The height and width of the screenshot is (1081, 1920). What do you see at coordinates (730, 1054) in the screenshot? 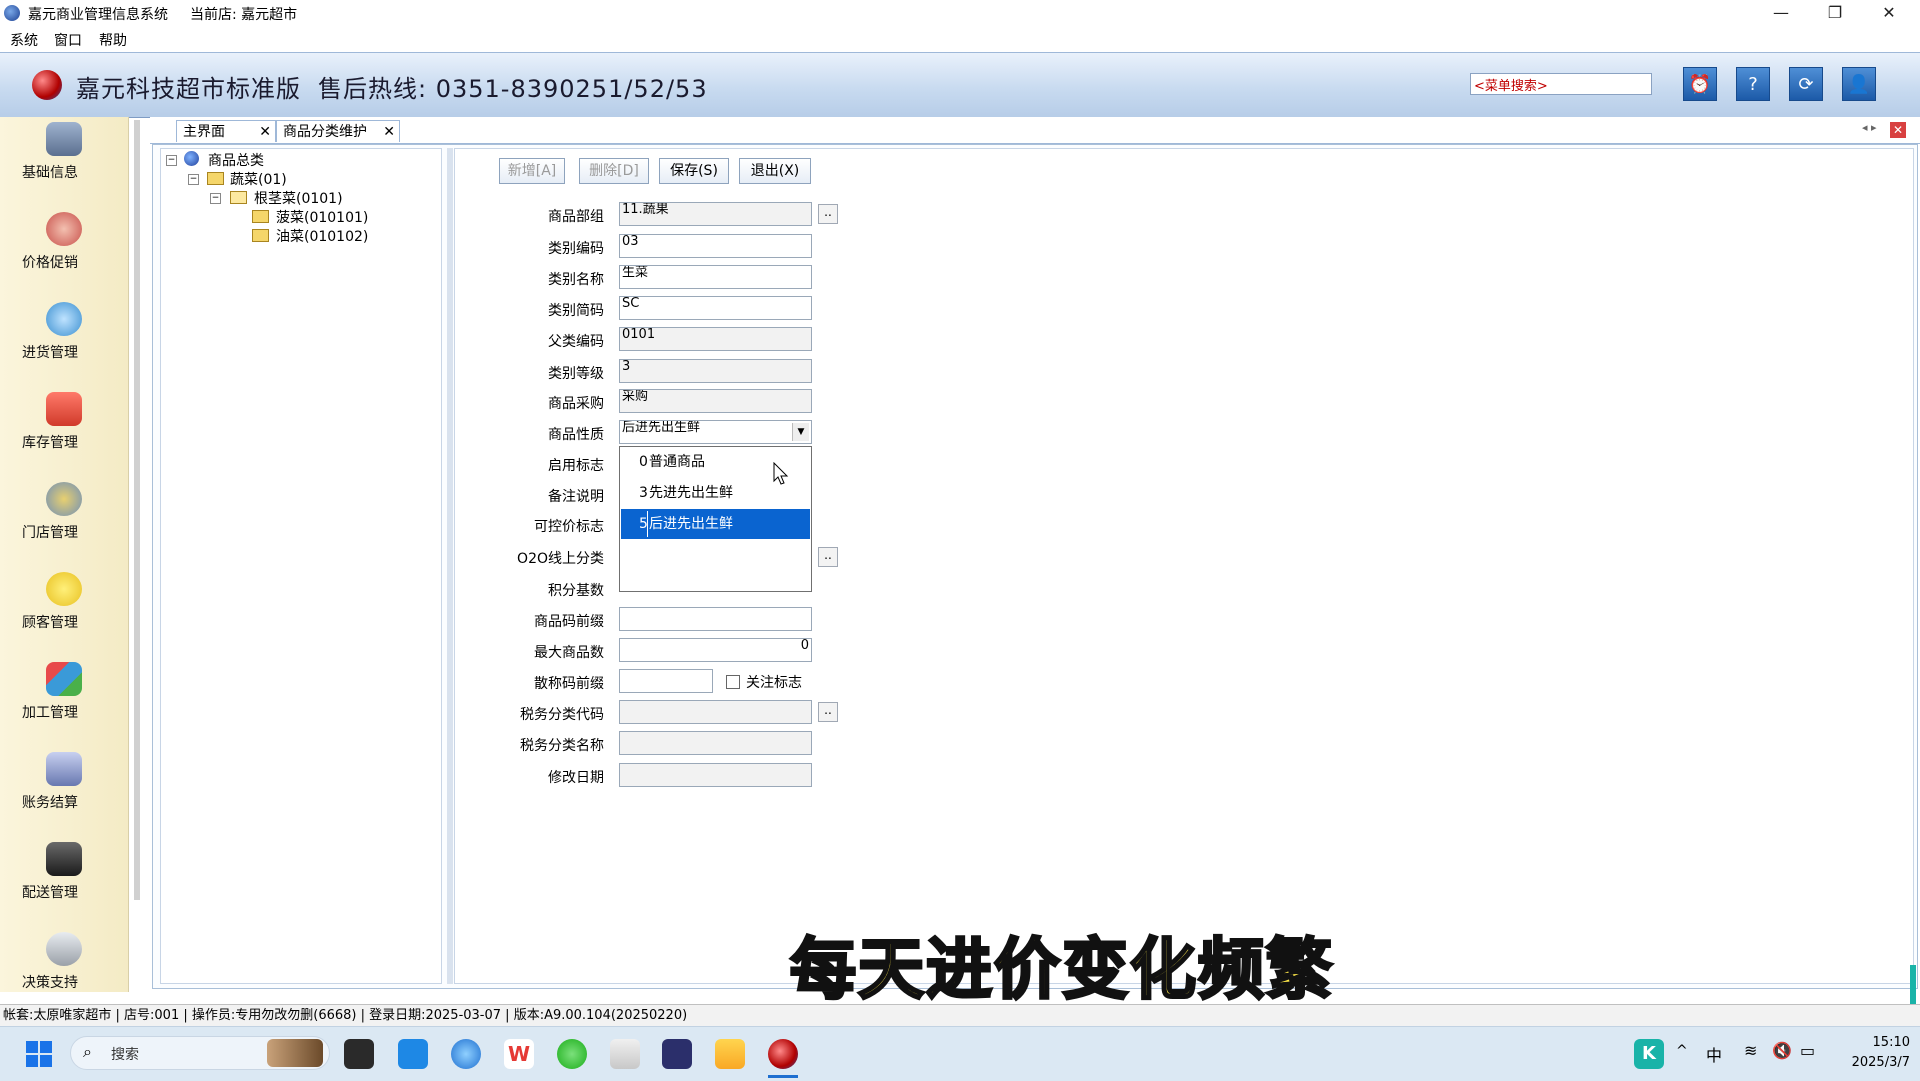
I see `file-explorer-icon` at bounding box center [730, 1054].